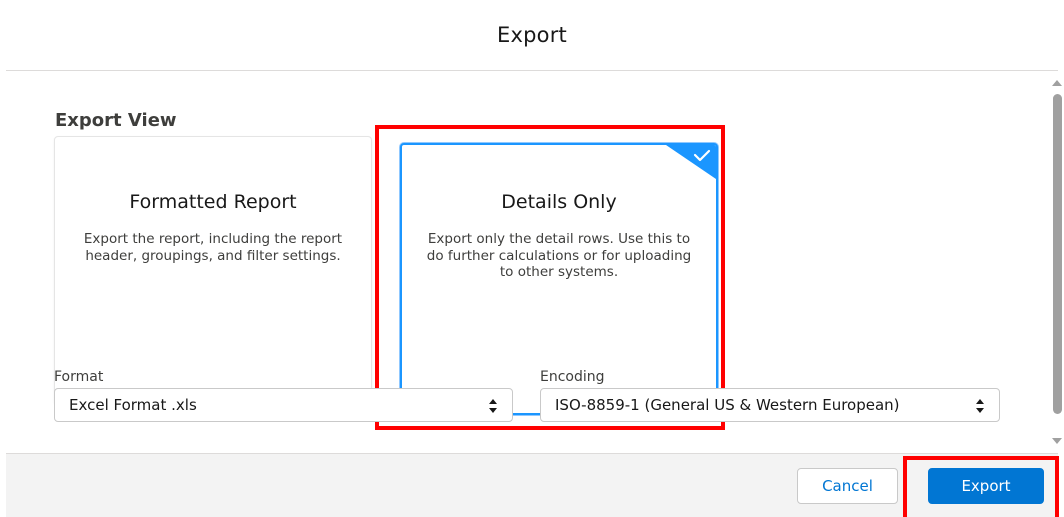  What do you see at coordinates (133, 405) in the screenshot?
I see `format-select-value: Excel Format .xls` at bounding box center [133, 405].